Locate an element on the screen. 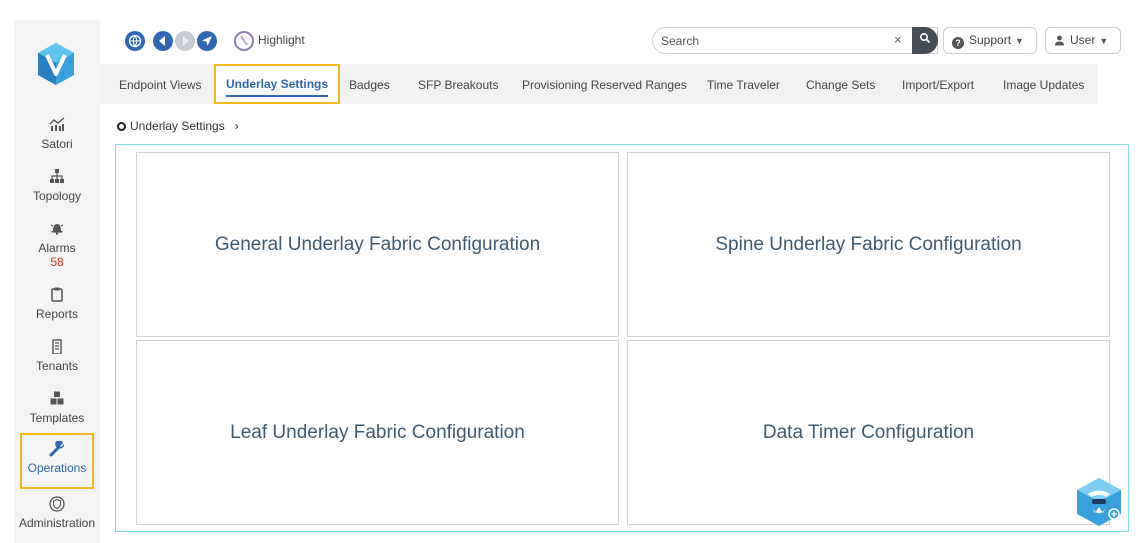  assistant-icon is located at coordinates (1099, 502).